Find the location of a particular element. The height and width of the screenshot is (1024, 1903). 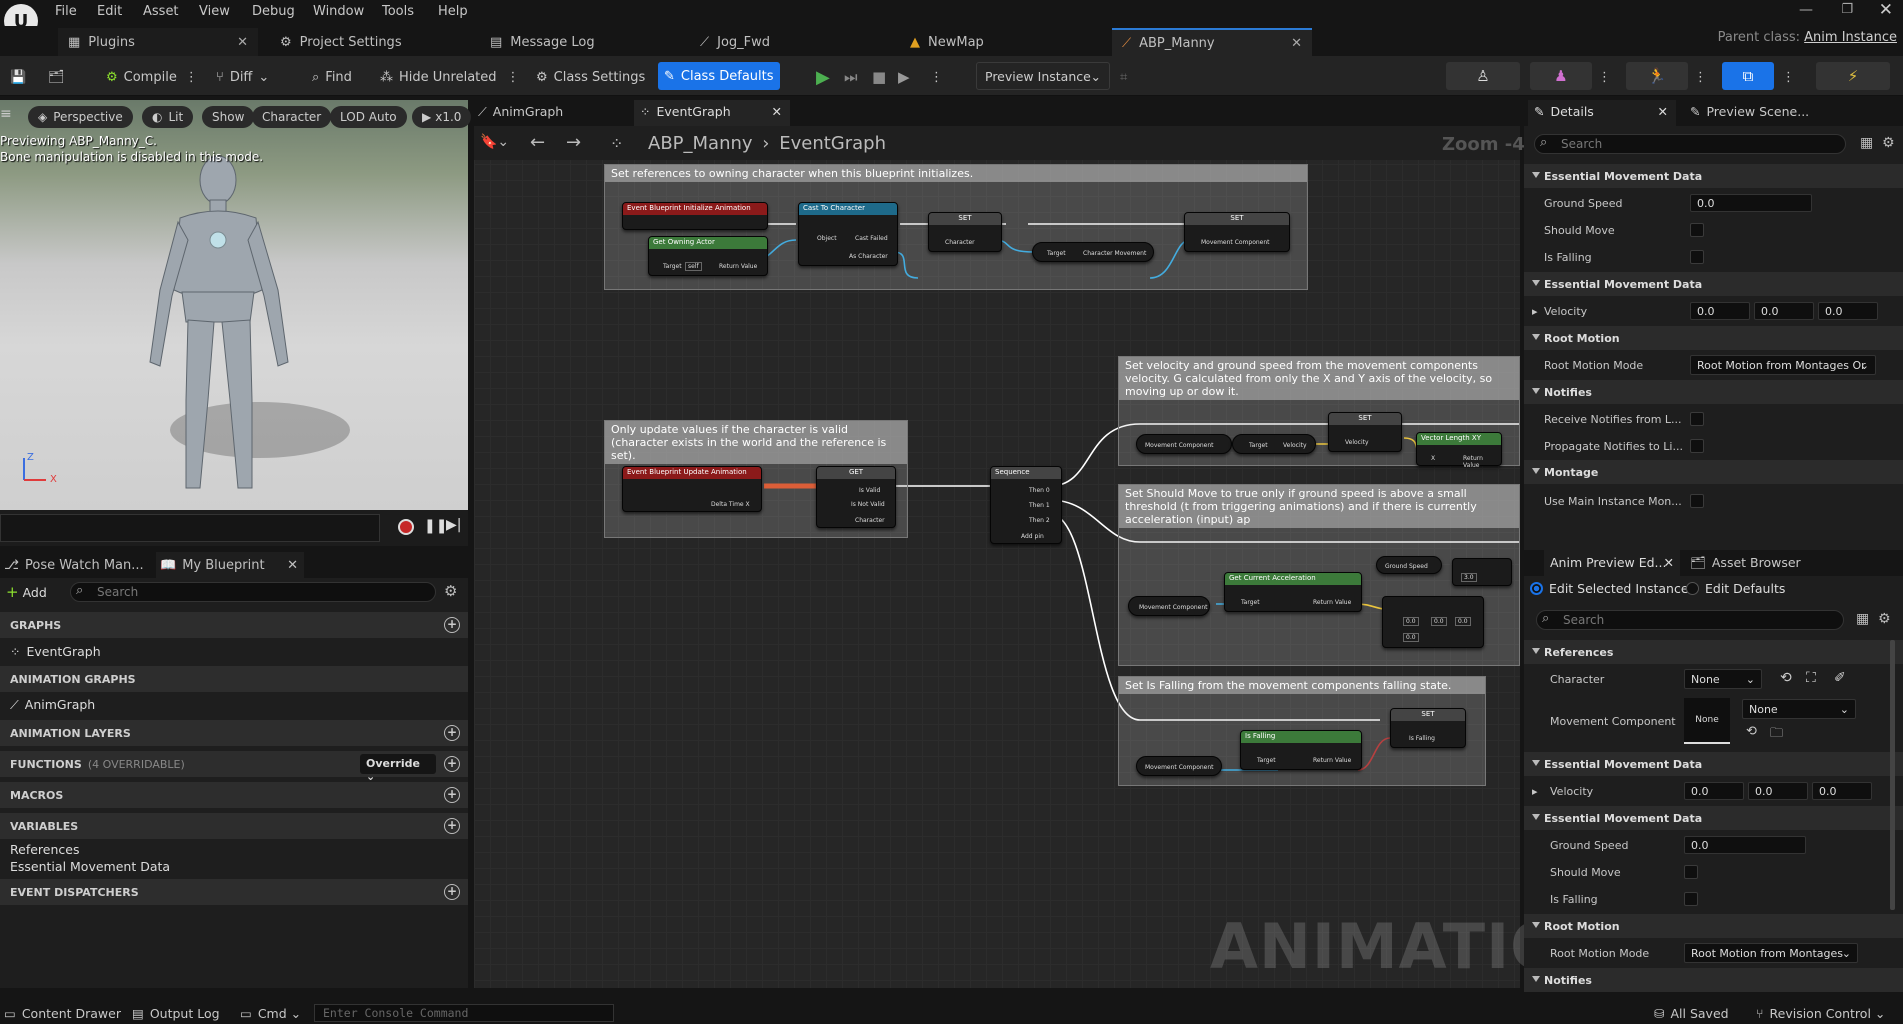

node-get-character: GET Is Valid Is Not Valid Character is located at coordinates (856, 497).